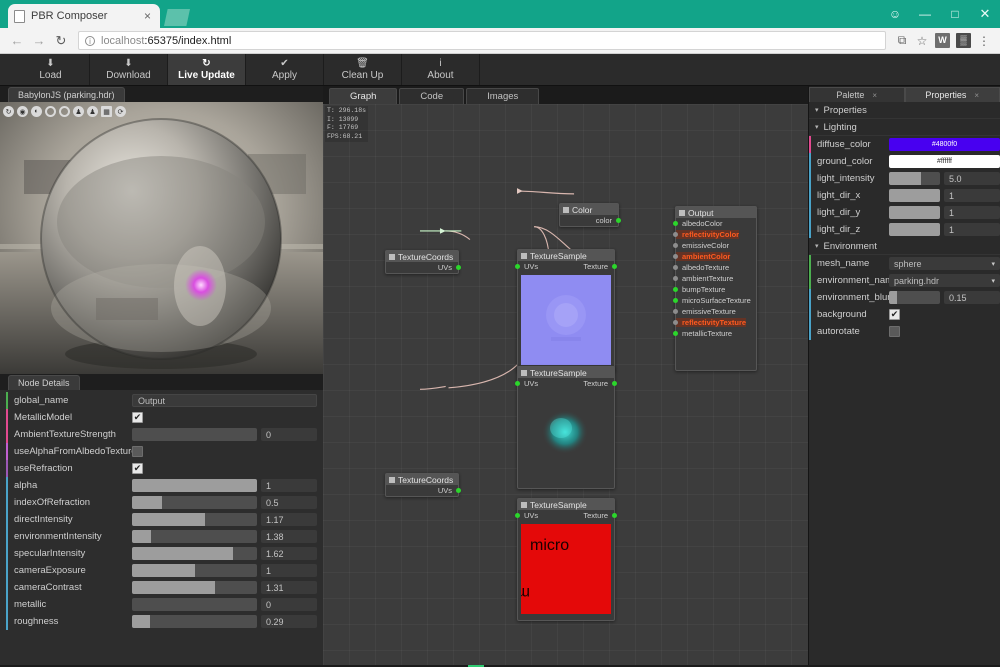  Describe the element at coordinates (904, 127) in the screenshot. I see `section-header-lighting: ▾ Lighting` at that location.